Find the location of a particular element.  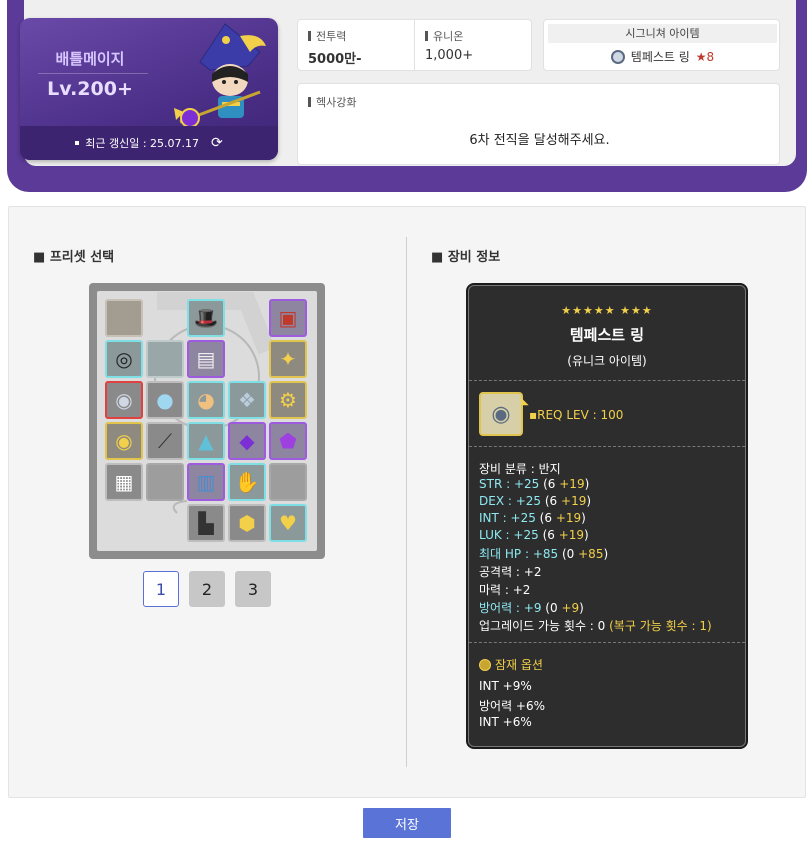

combat-power-value: 5000만- is located at coordinates (335, 59).